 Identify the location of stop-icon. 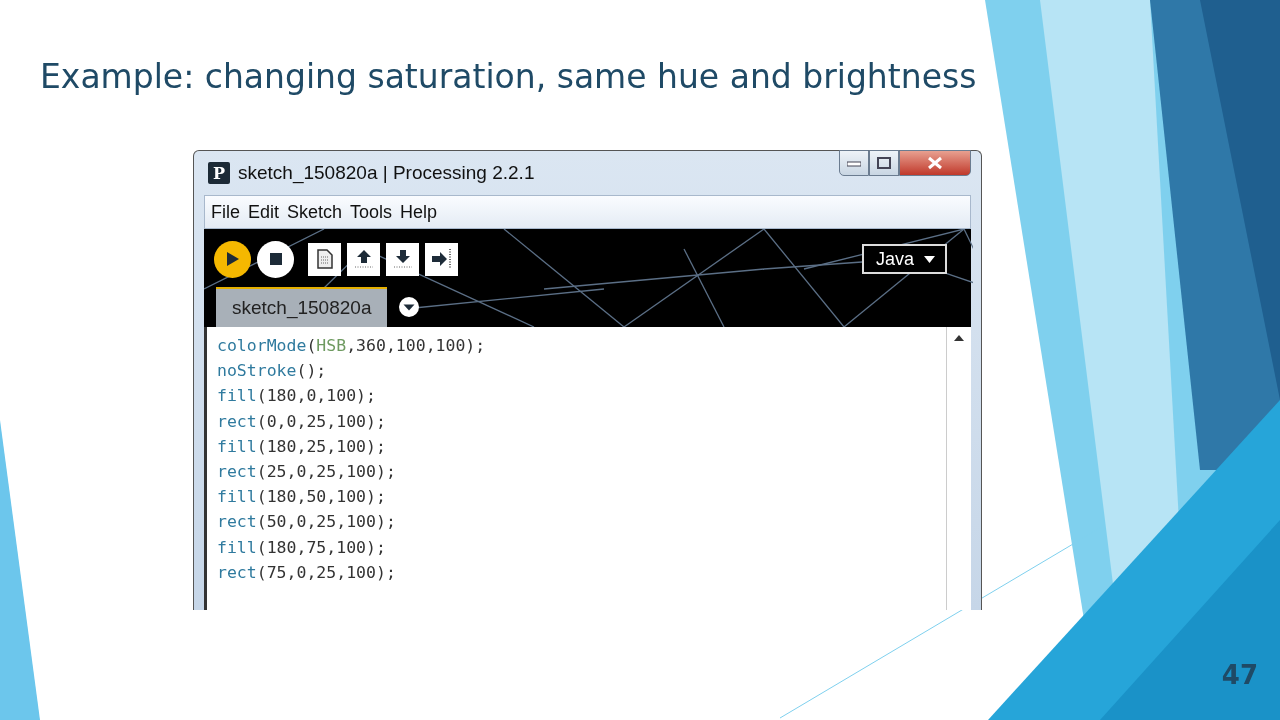
(275, 259).